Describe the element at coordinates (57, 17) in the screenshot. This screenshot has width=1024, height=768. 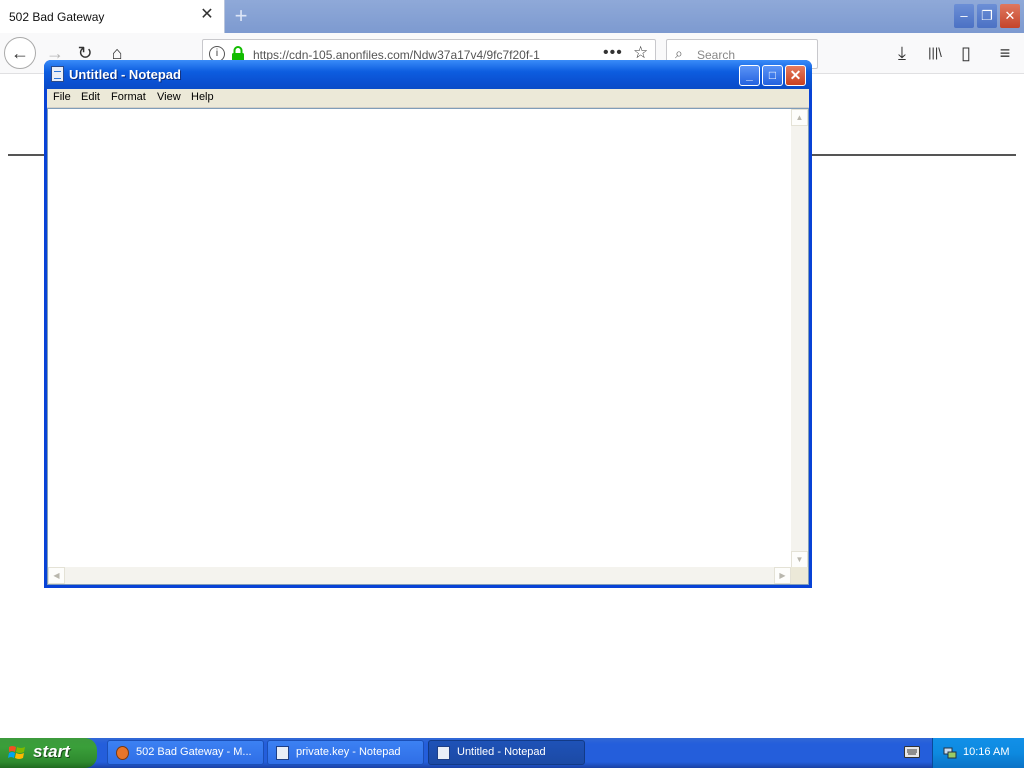
I see `tab-title: 502 Bad Gateway` at that location.